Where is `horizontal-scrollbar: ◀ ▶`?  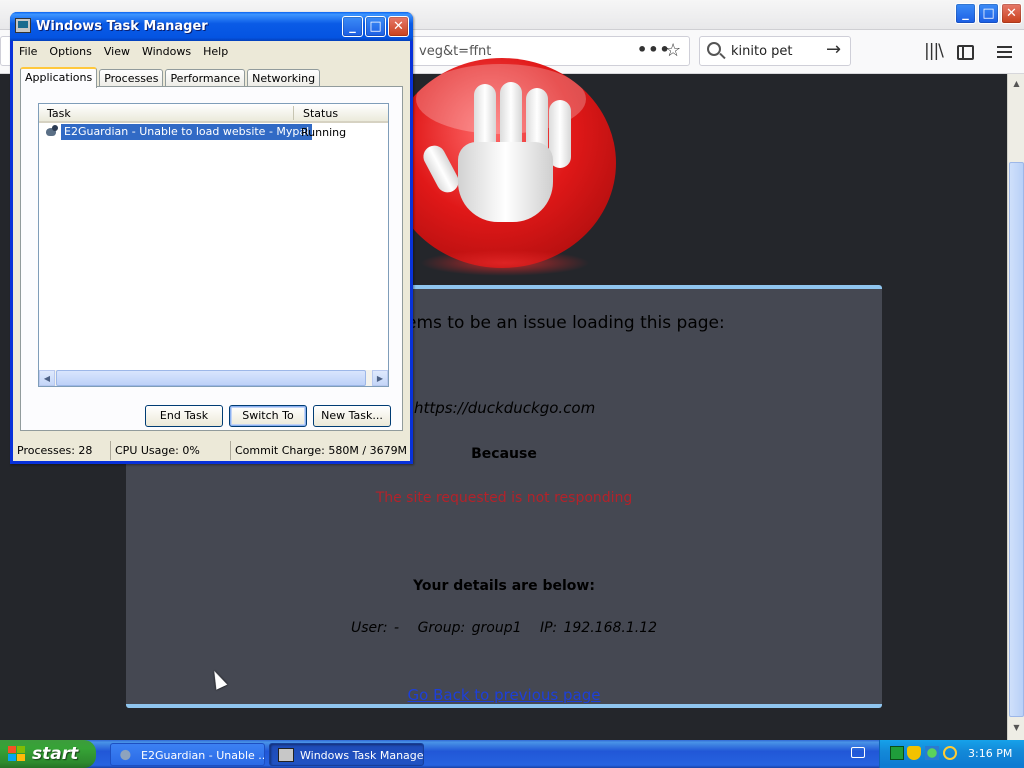
horizontal-scrollbar: ◀ ▶ is located at coordinates (213, 378).